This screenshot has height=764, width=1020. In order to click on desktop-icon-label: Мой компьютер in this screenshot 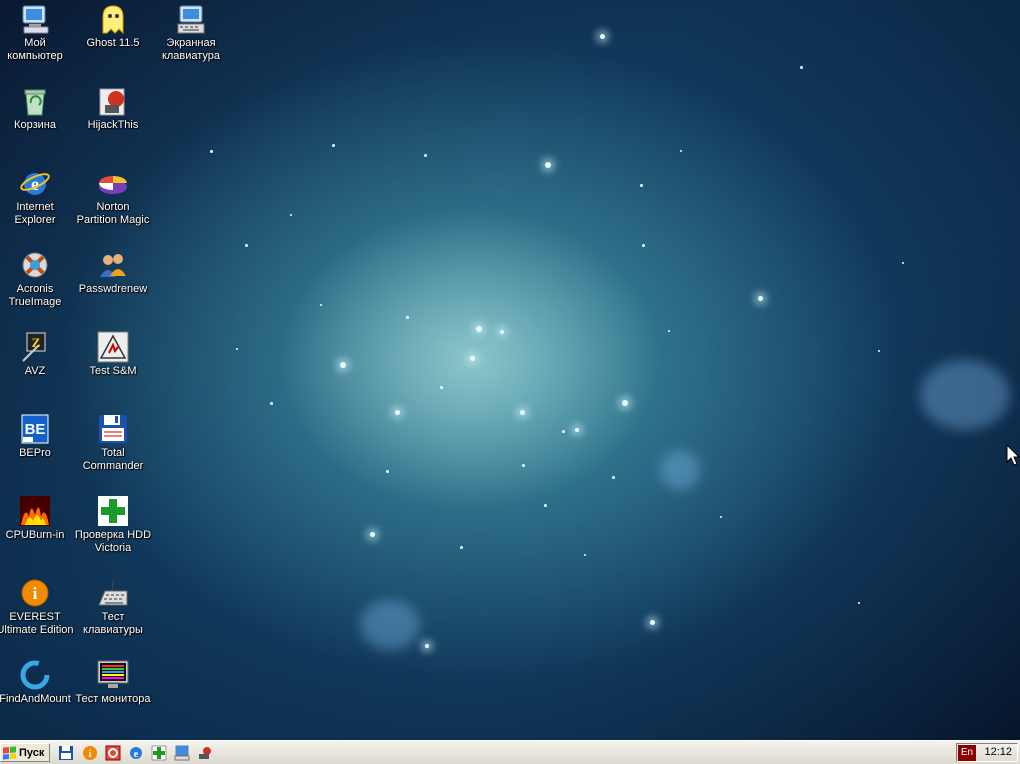, I will do `click(35, 49)`.